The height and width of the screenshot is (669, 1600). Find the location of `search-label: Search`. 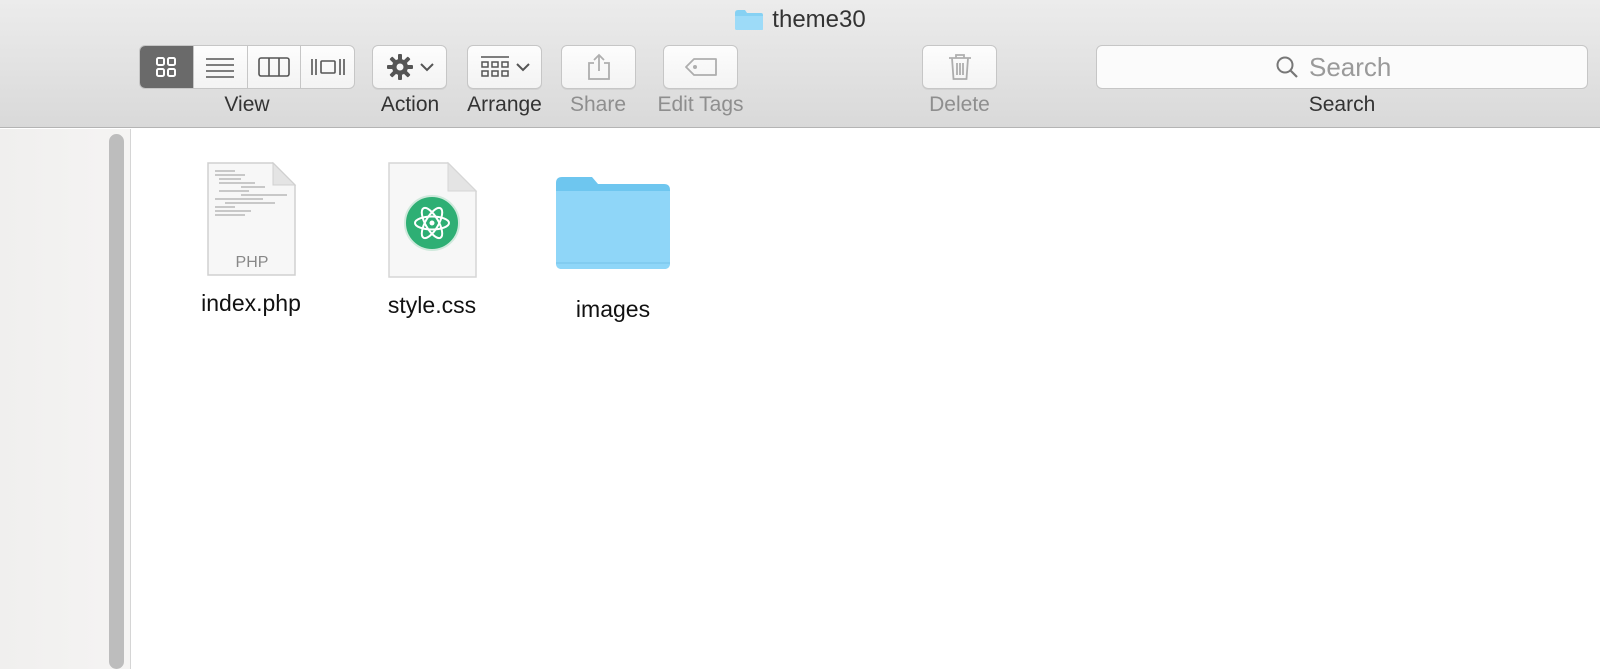

search-label: Search is located at coordinates (1342, 104).